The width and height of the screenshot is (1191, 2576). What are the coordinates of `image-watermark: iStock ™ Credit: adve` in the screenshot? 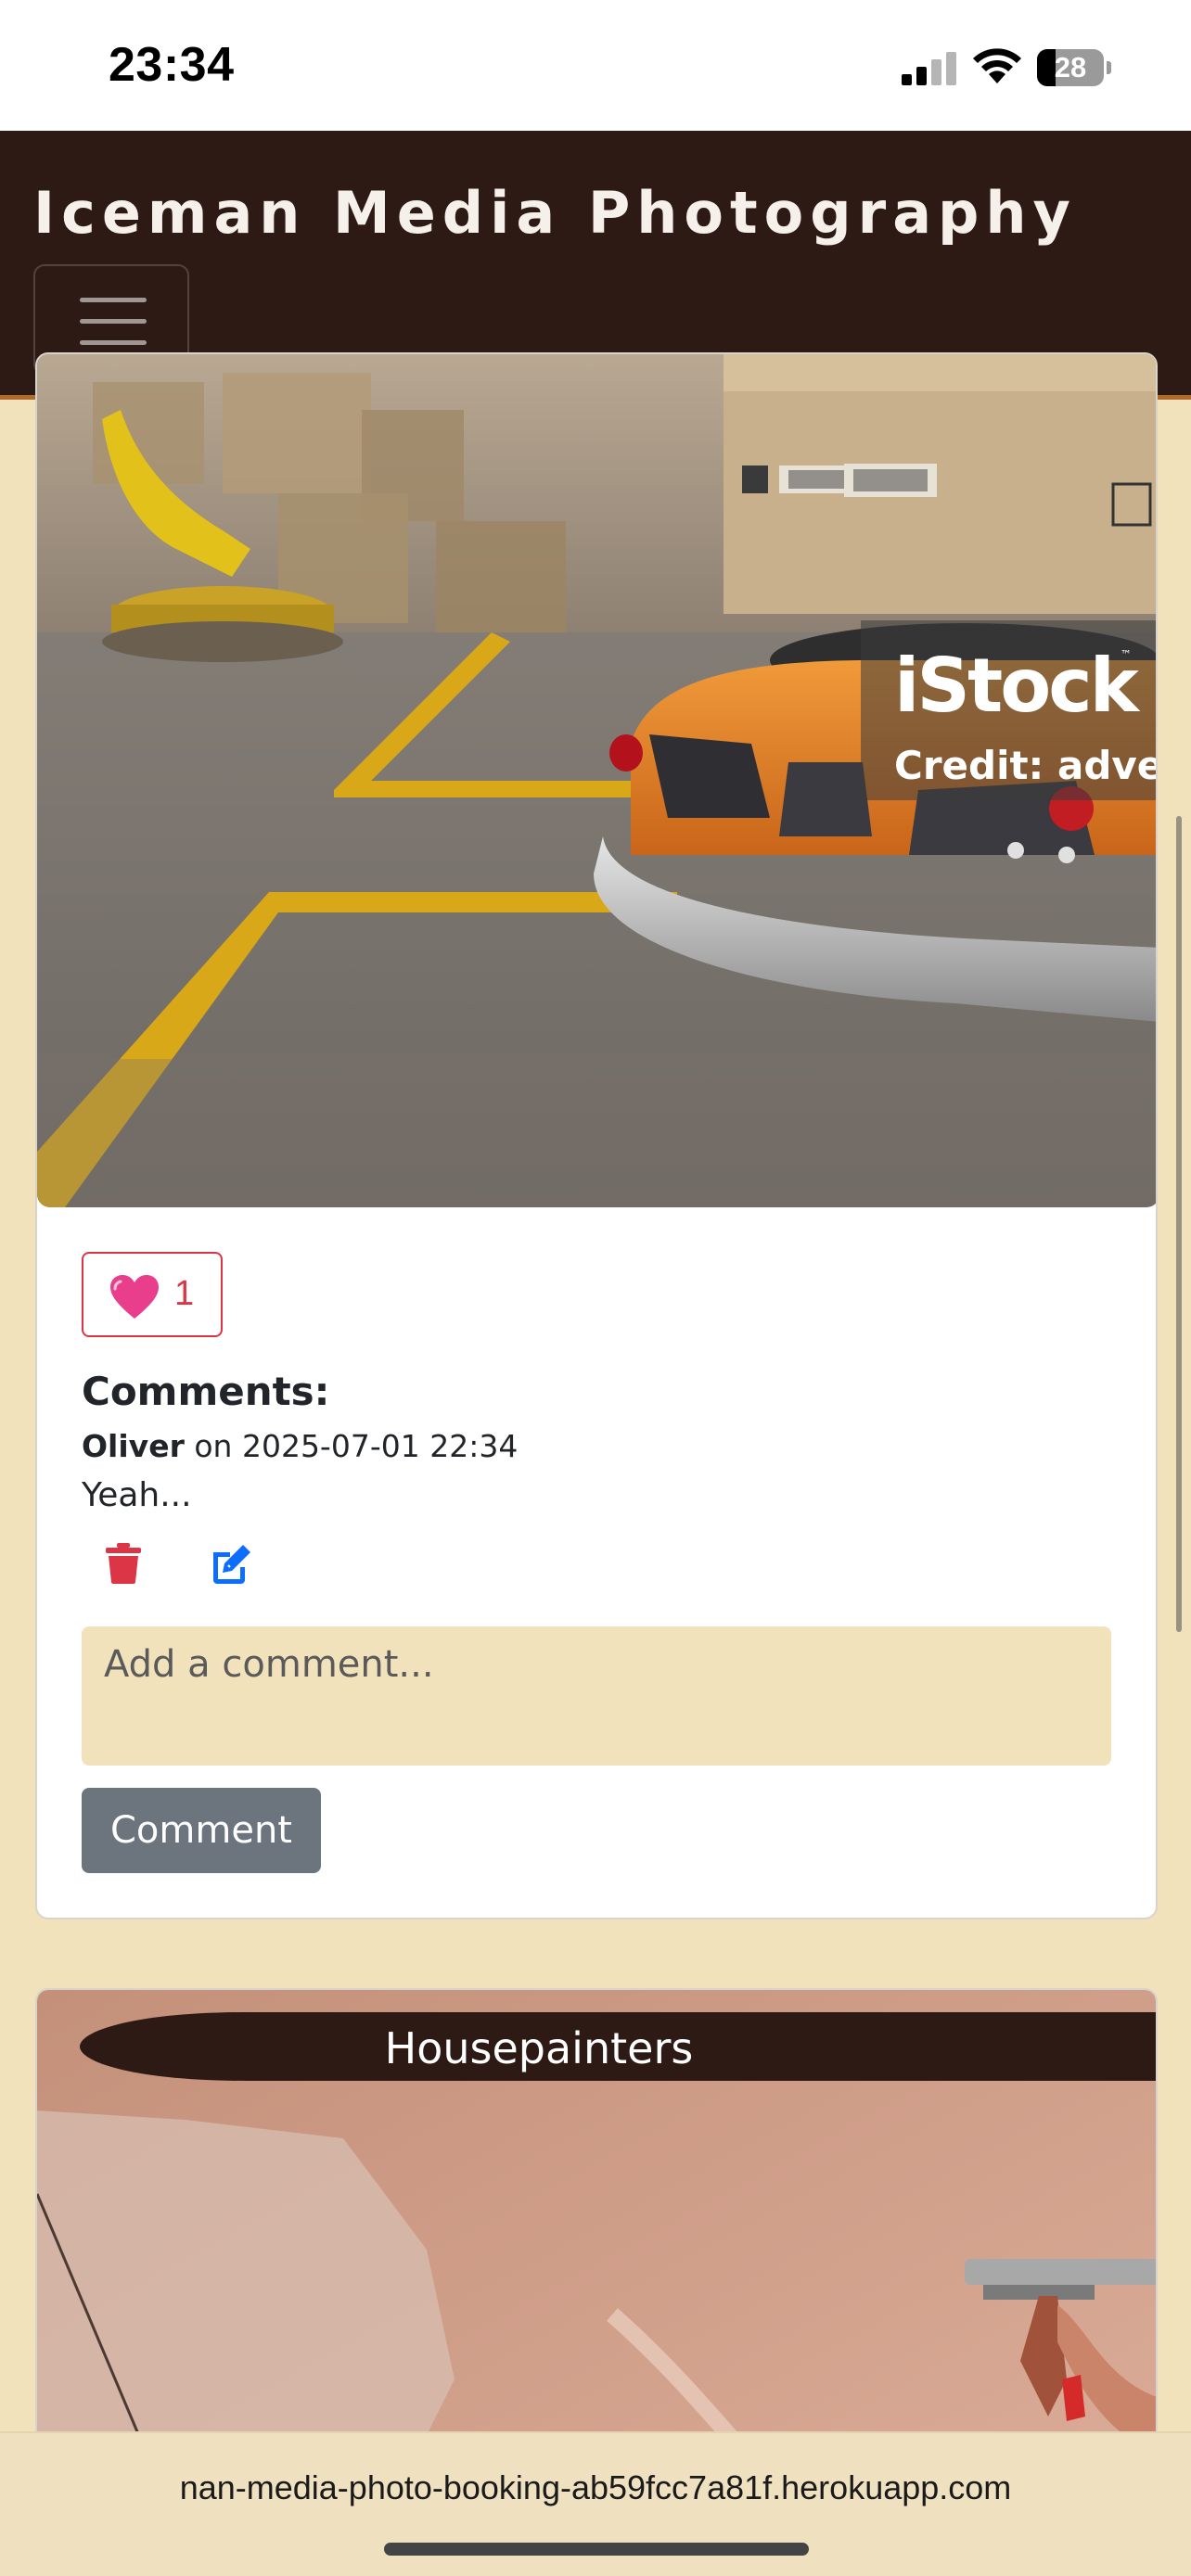 It's located at (1010, 710).